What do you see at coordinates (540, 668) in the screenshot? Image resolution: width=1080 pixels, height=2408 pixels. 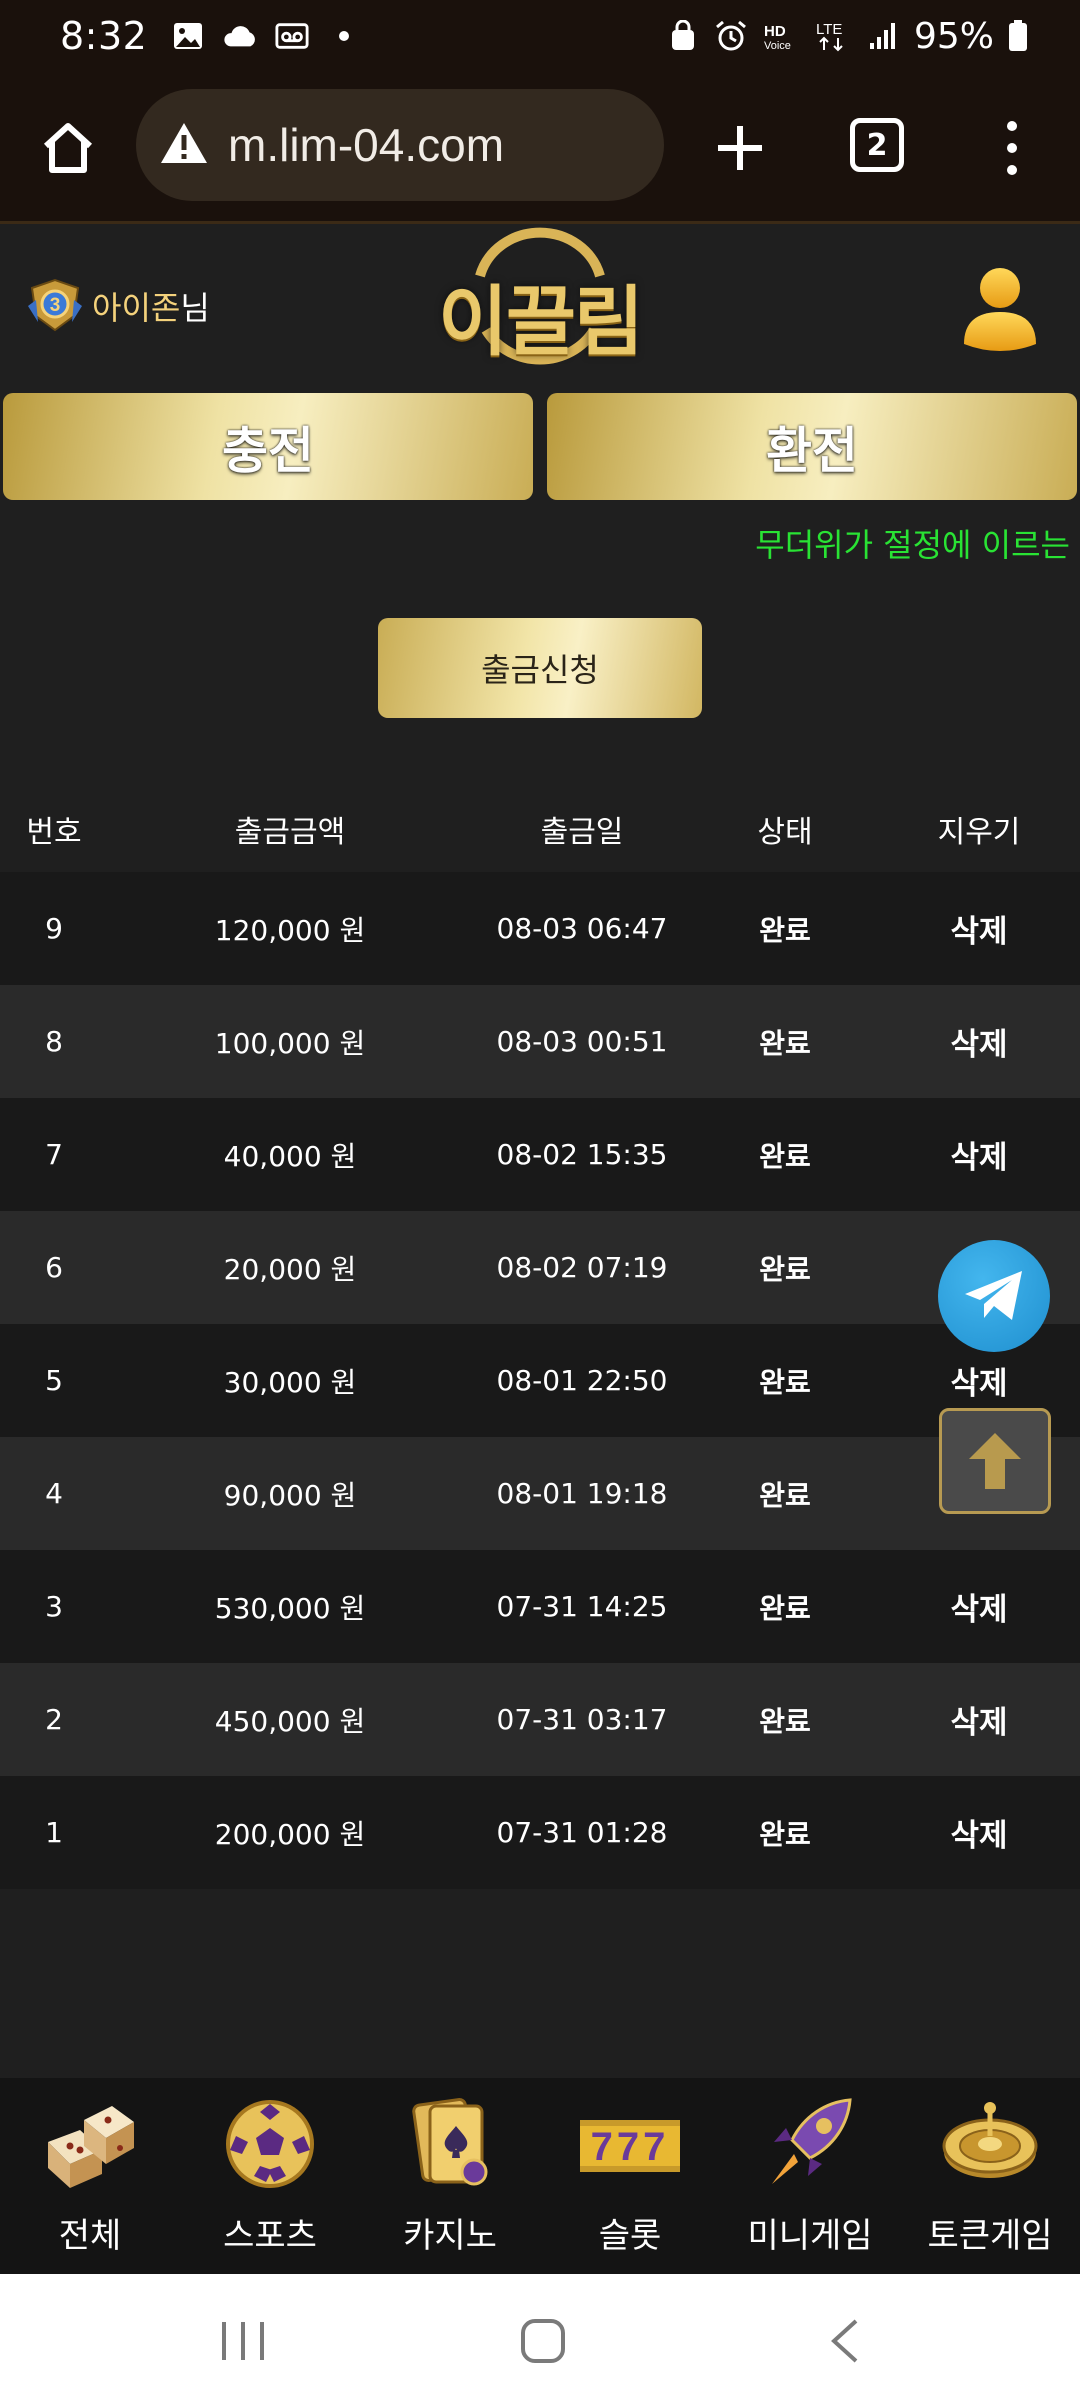 I see `withdraw-request-button: 출금신청` at bounding box center [540, 668].